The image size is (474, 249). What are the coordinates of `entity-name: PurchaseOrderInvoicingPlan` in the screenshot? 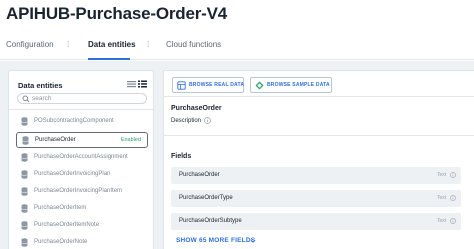 It's located at (72, 174).